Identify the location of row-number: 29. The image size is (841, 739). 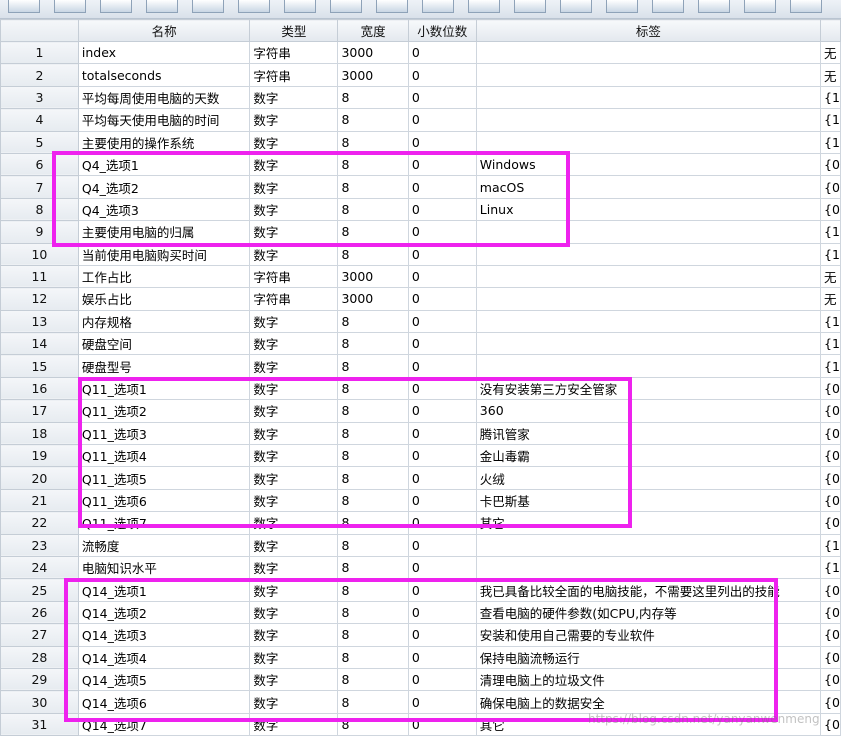
(39, 679).